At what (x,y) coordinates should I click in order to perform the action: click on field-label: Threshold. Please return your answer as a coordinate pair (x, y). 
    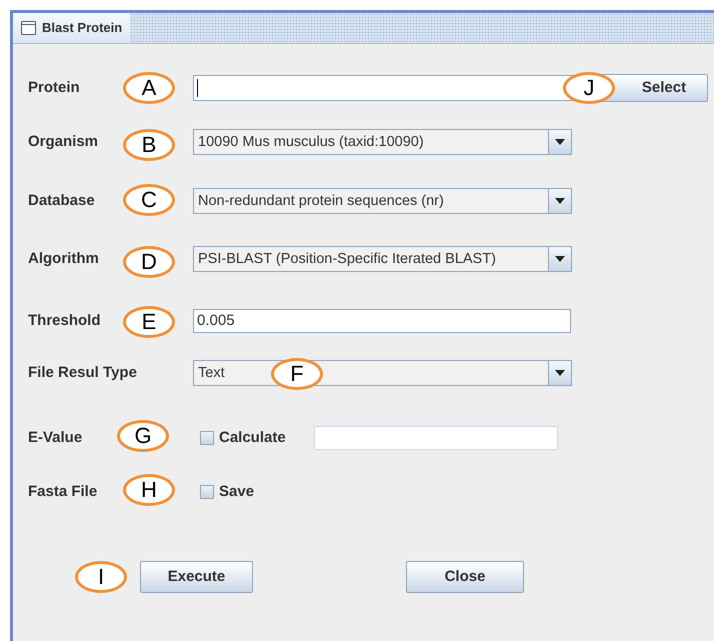
    Looking at the image, I should click on (64, 320).